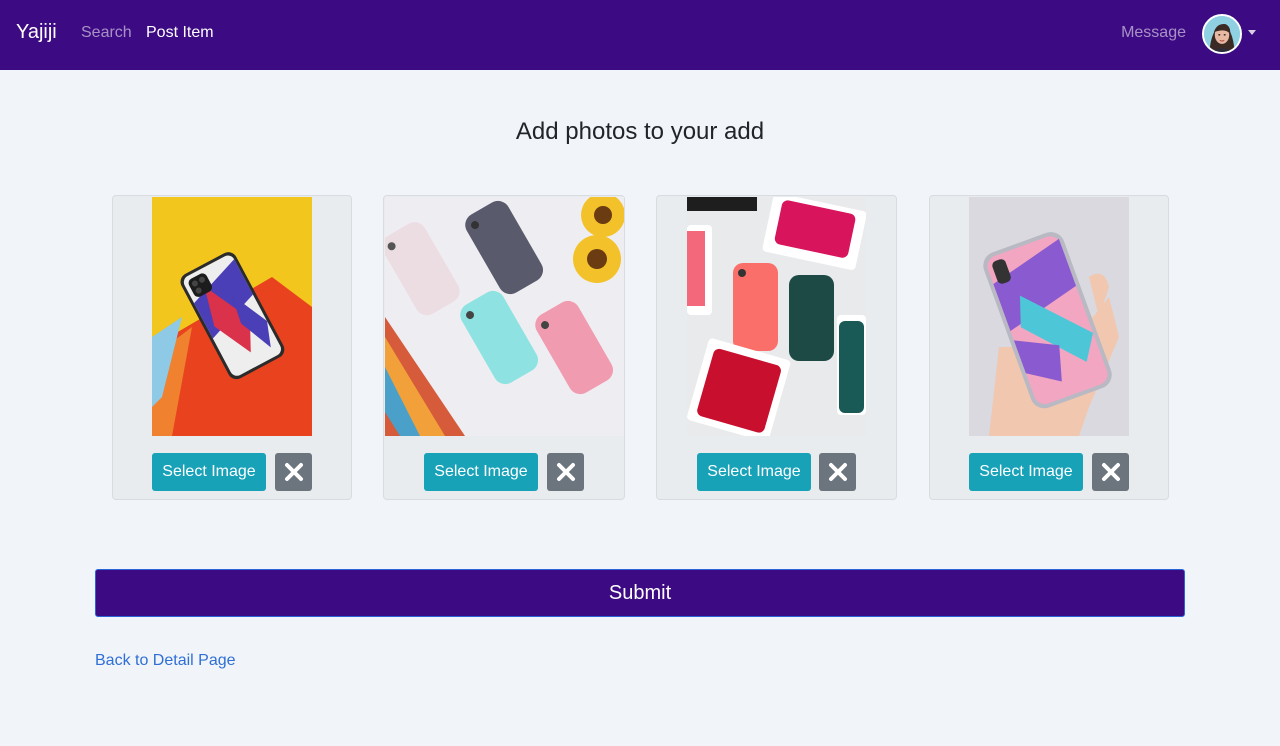 The height and width of the screenshot is (746, 1280). Describe the element at coordinates (180, 33) in the screenshot. I see `nav-post-item-link: Post Item` at that location.